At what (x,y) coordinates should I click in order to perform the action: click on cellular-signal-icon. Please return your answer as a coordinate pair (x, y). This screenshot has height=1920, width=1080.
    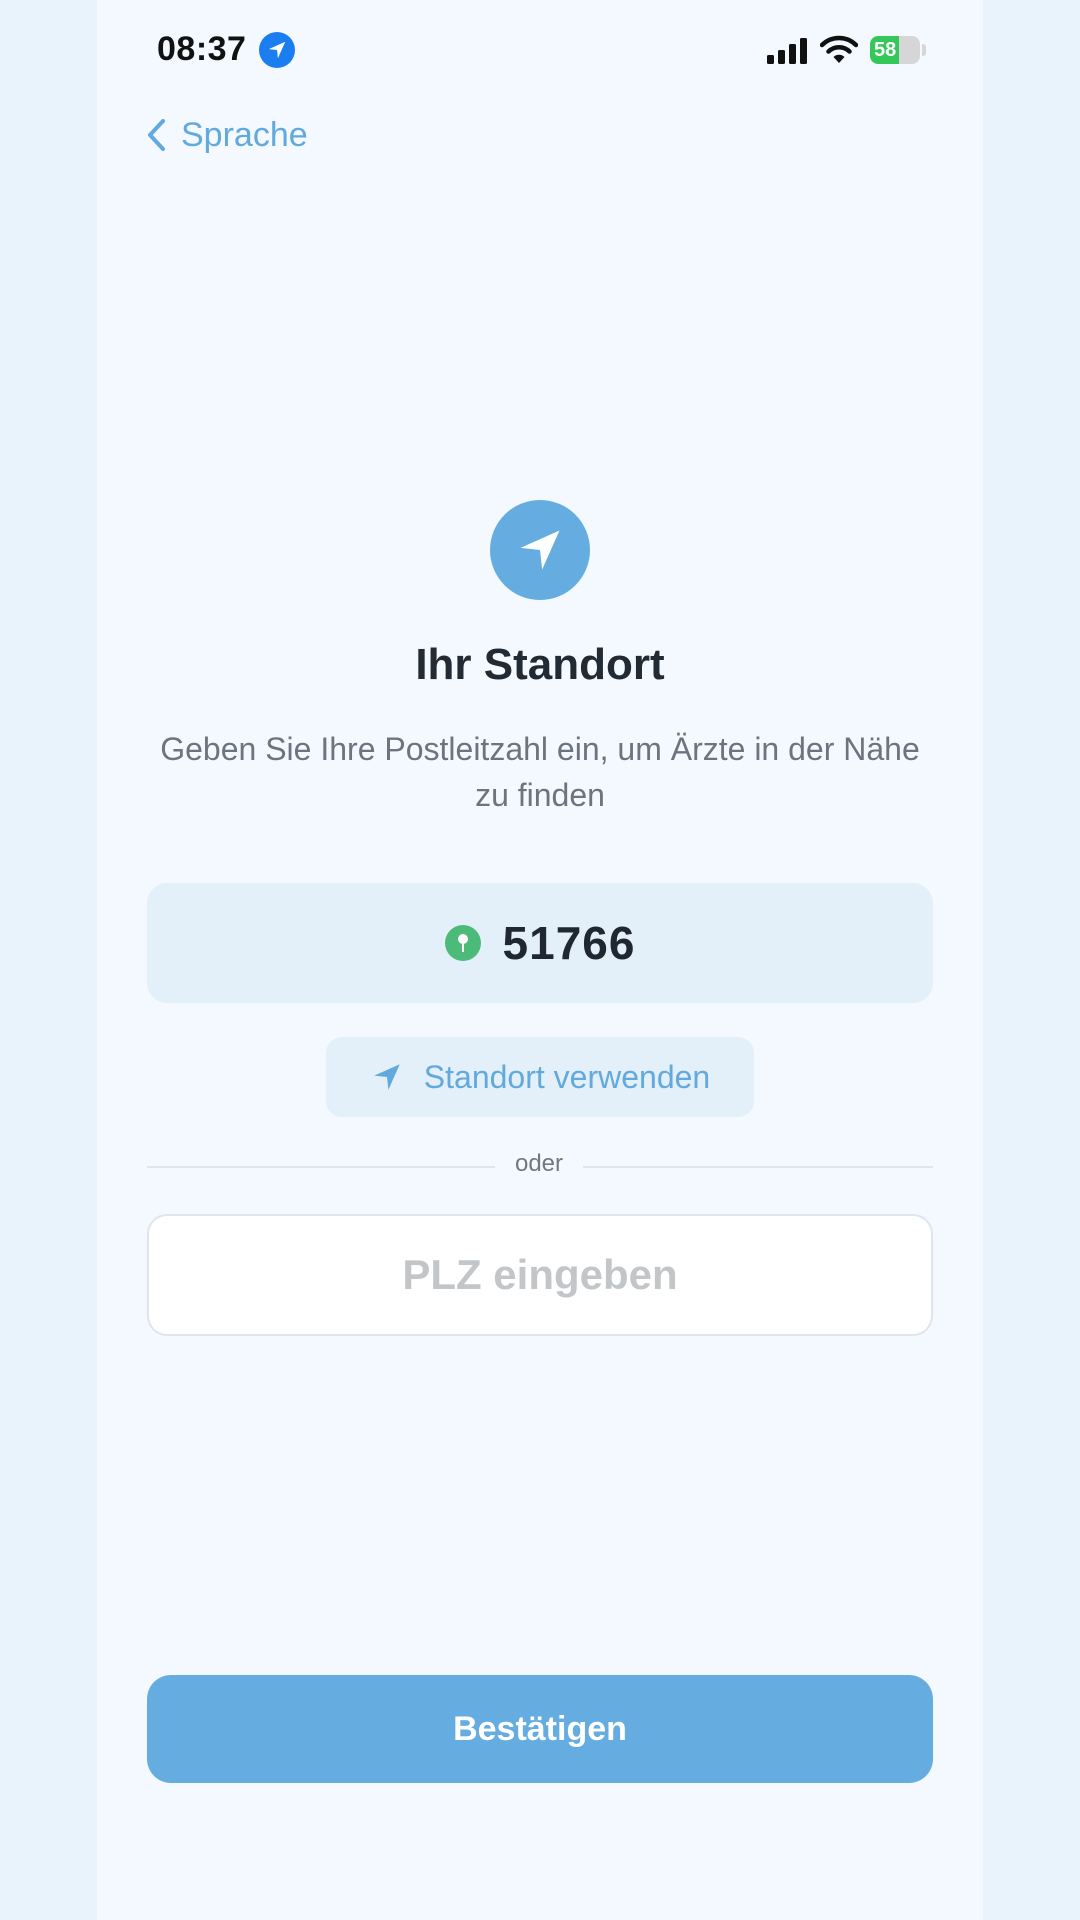
    Looking at the image, I should click on (787, 51).